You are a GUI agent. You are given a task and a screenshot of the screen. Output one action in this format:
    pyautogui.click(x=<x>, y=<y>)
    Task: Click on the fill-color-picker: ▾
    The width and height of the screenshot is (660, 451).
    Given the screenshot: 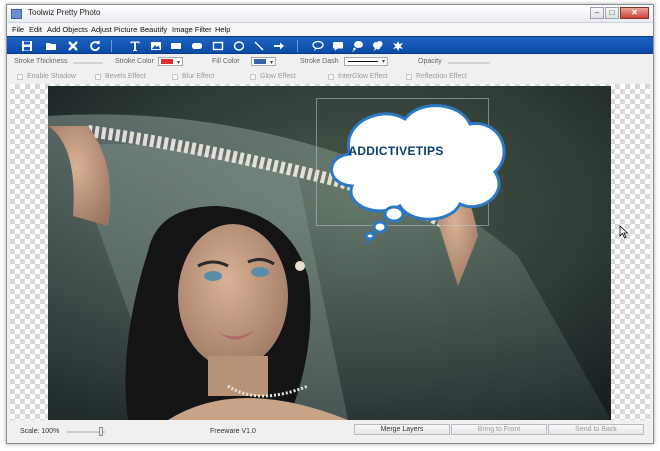 What is the action you would take?
    pyautogui.click(x=263, y=61)
    